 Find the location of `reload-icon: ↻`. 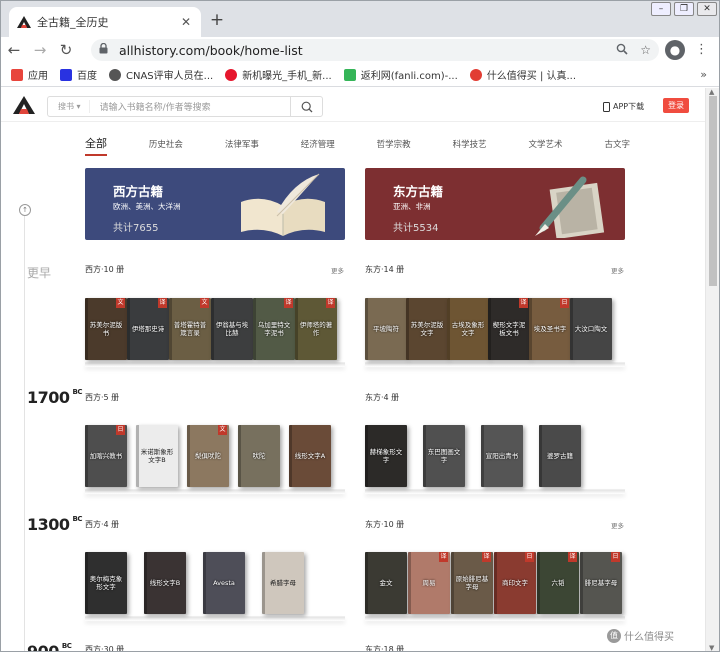

reload-icon: ↻ is located at coordinates (66, 50).